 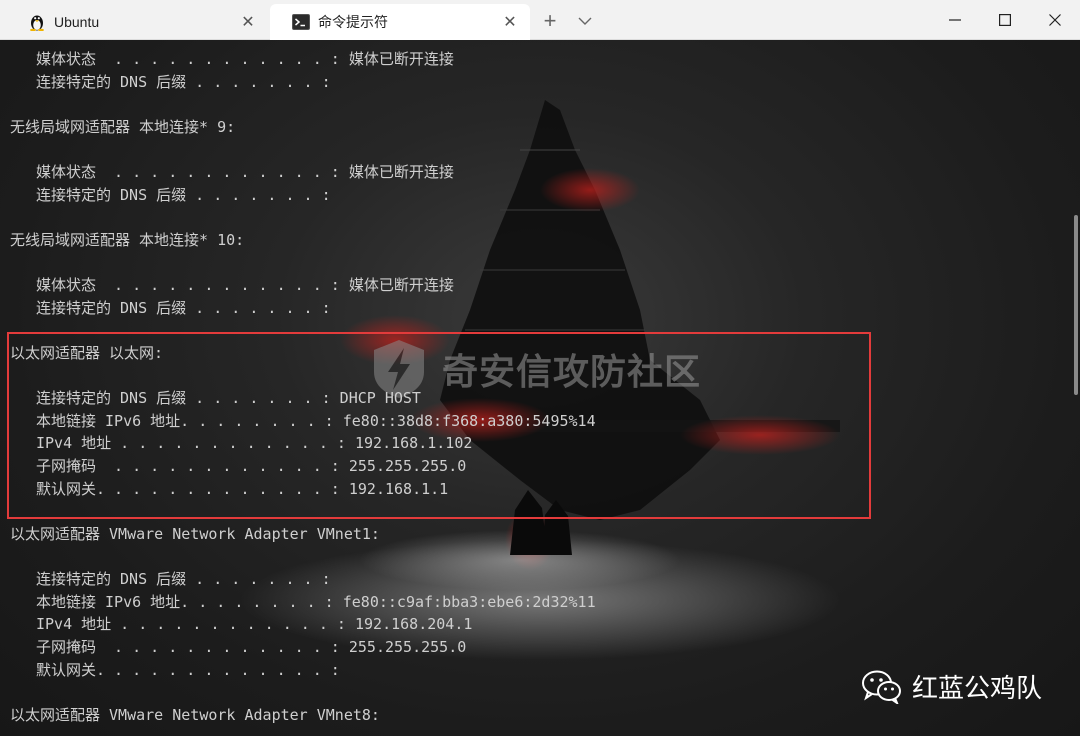 I want to click on maximize-icon, so click(x=1005, y=20).